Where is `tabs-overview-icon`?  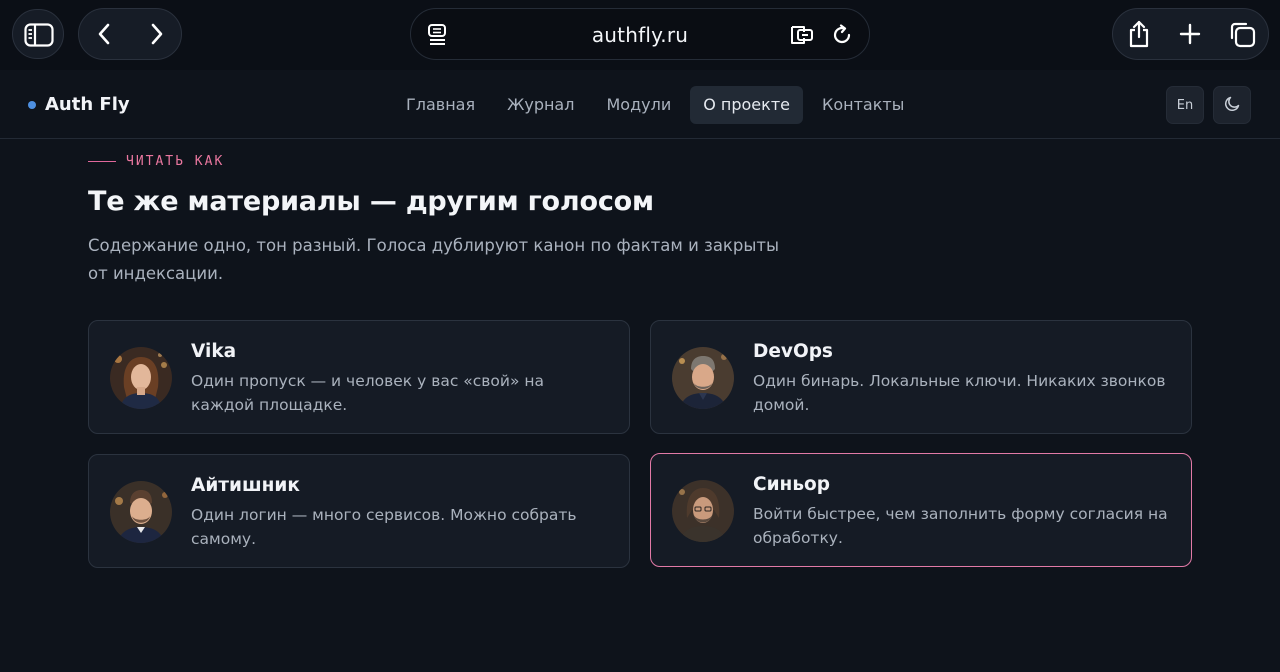 tabs-overview-icon is located at coordinates (1242, 34).